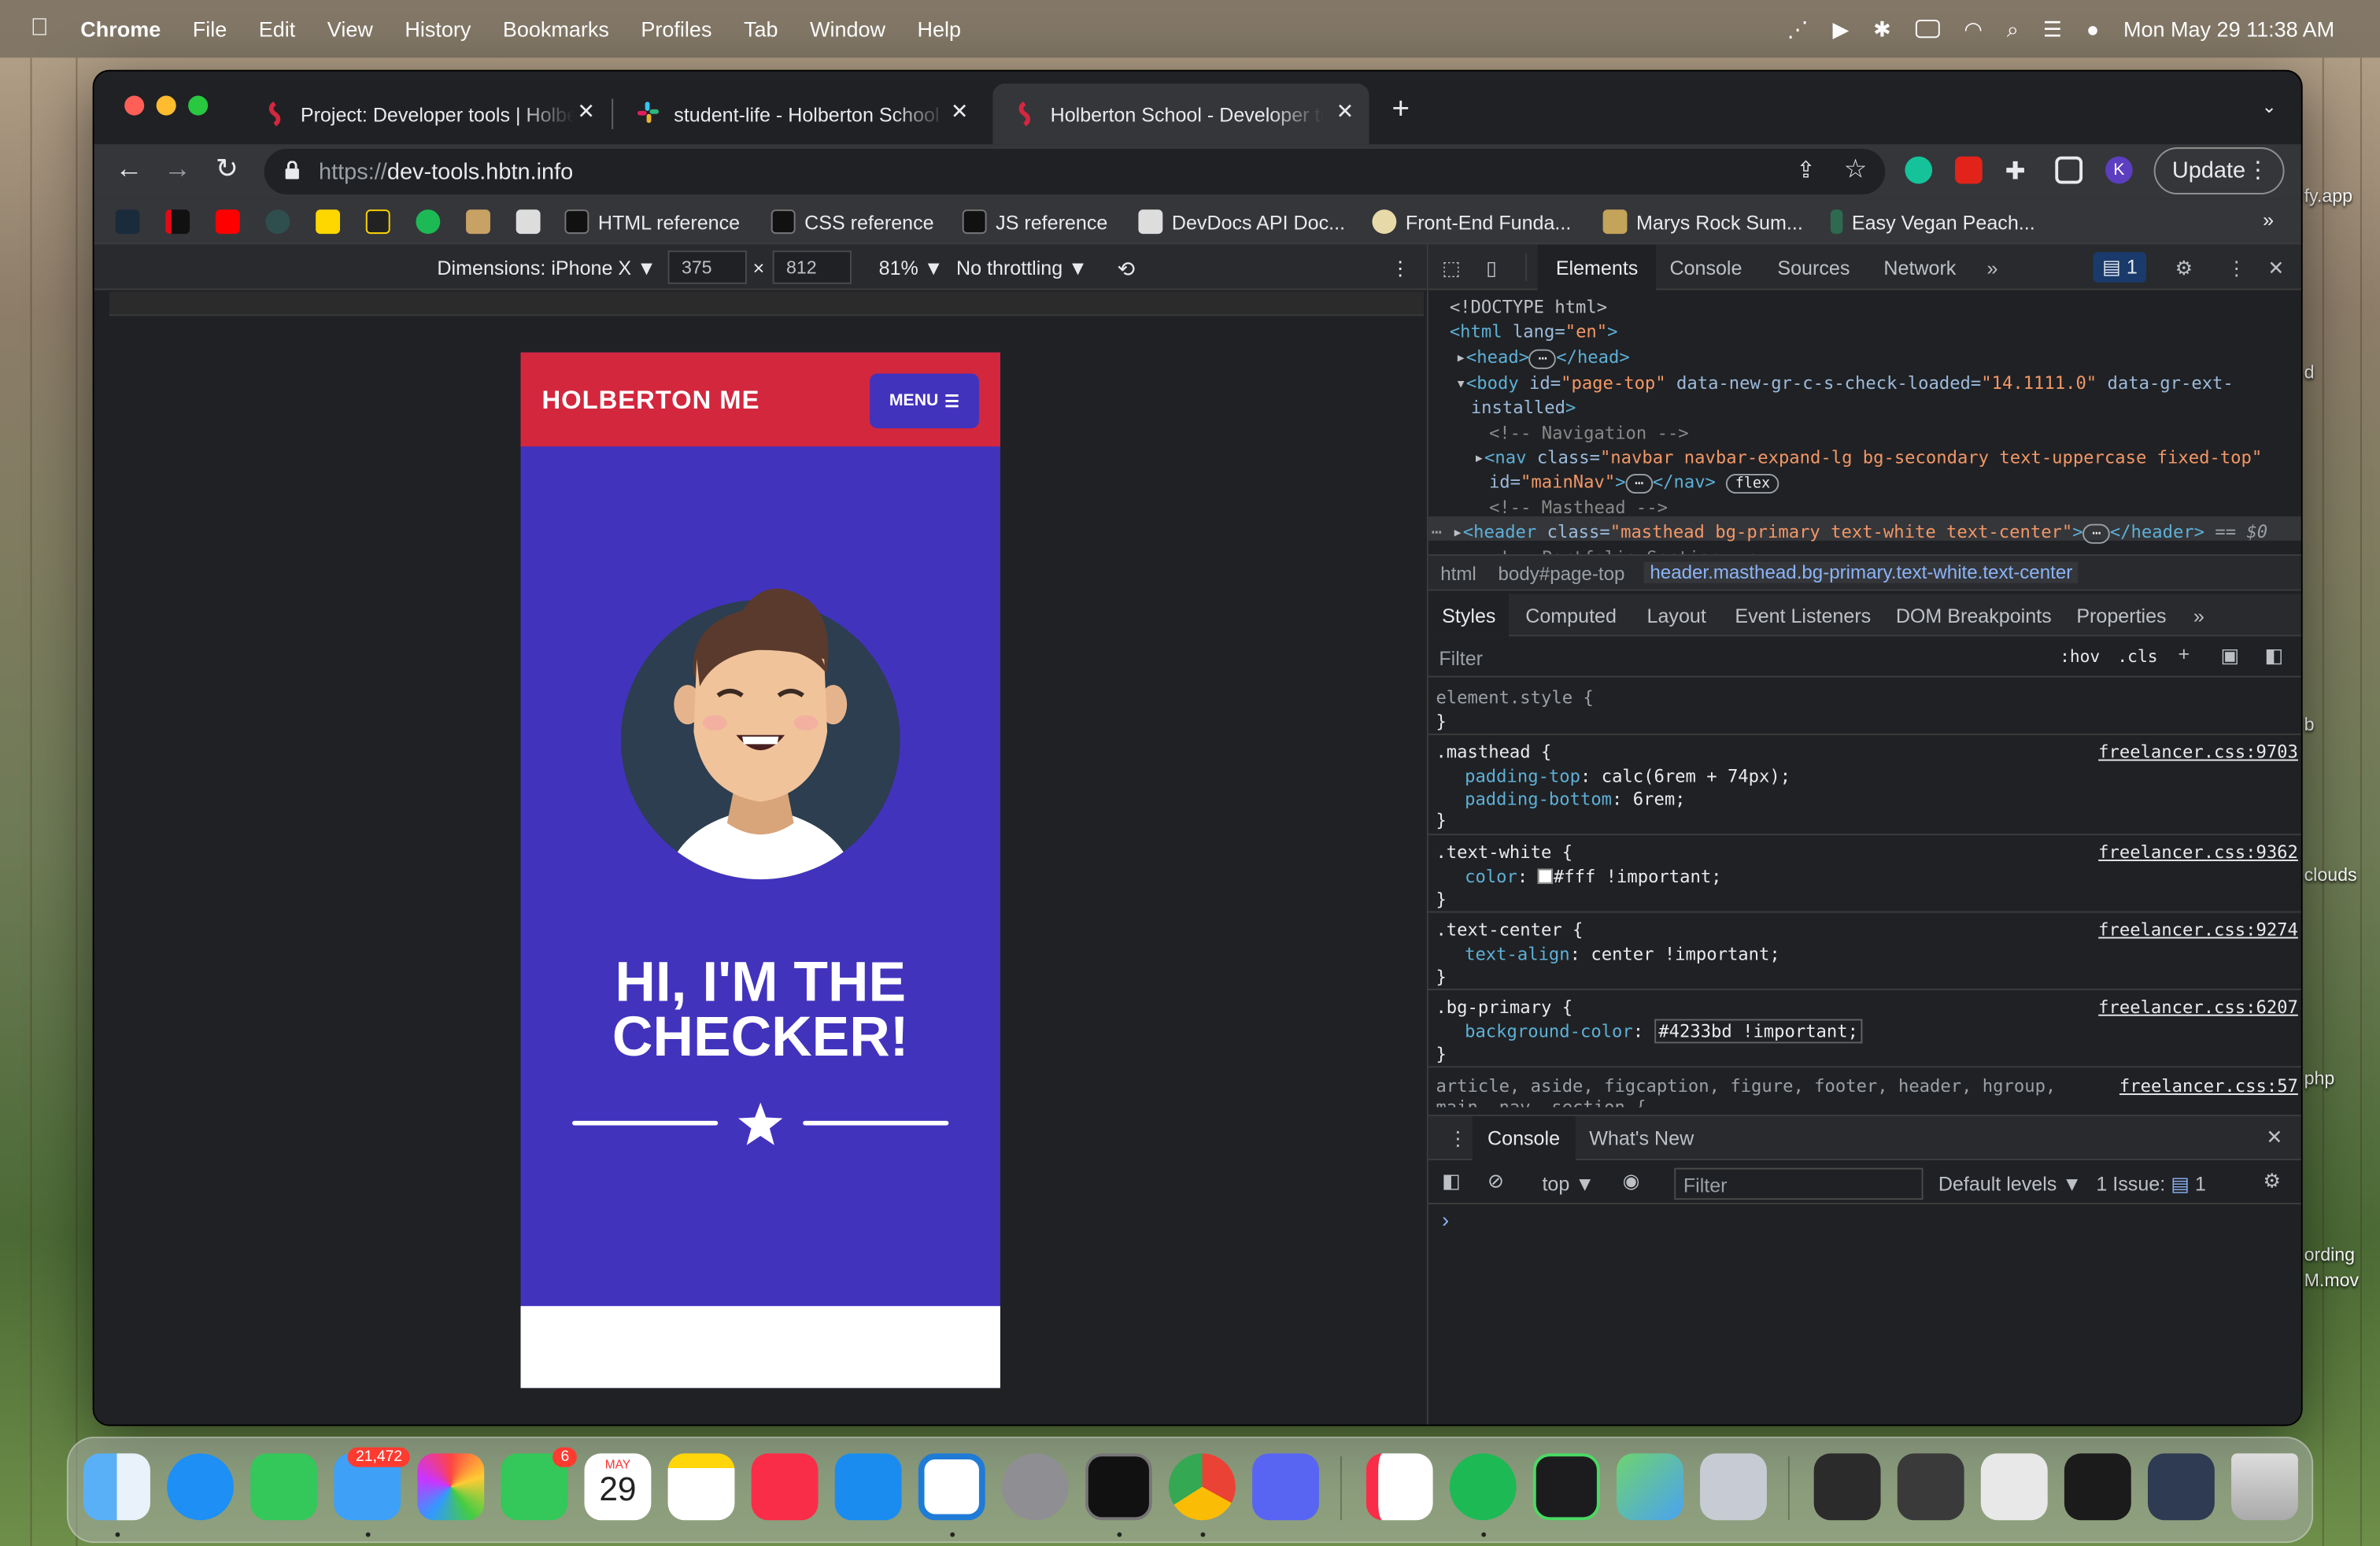 The width and height of the screenshot is (2380, 1546). I want to click on spotlight-icon: ⌕, so click(2013, 29).